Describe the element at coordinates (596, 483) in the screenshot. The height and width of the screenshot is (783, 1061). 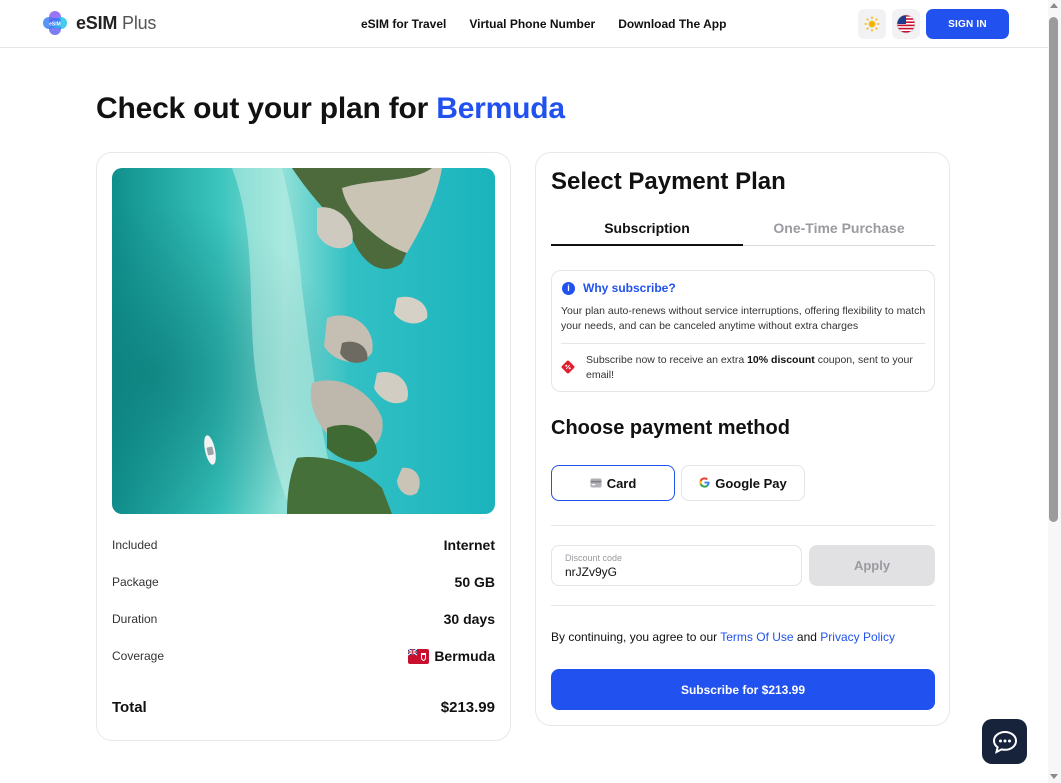
I see `card-icon` at that location.